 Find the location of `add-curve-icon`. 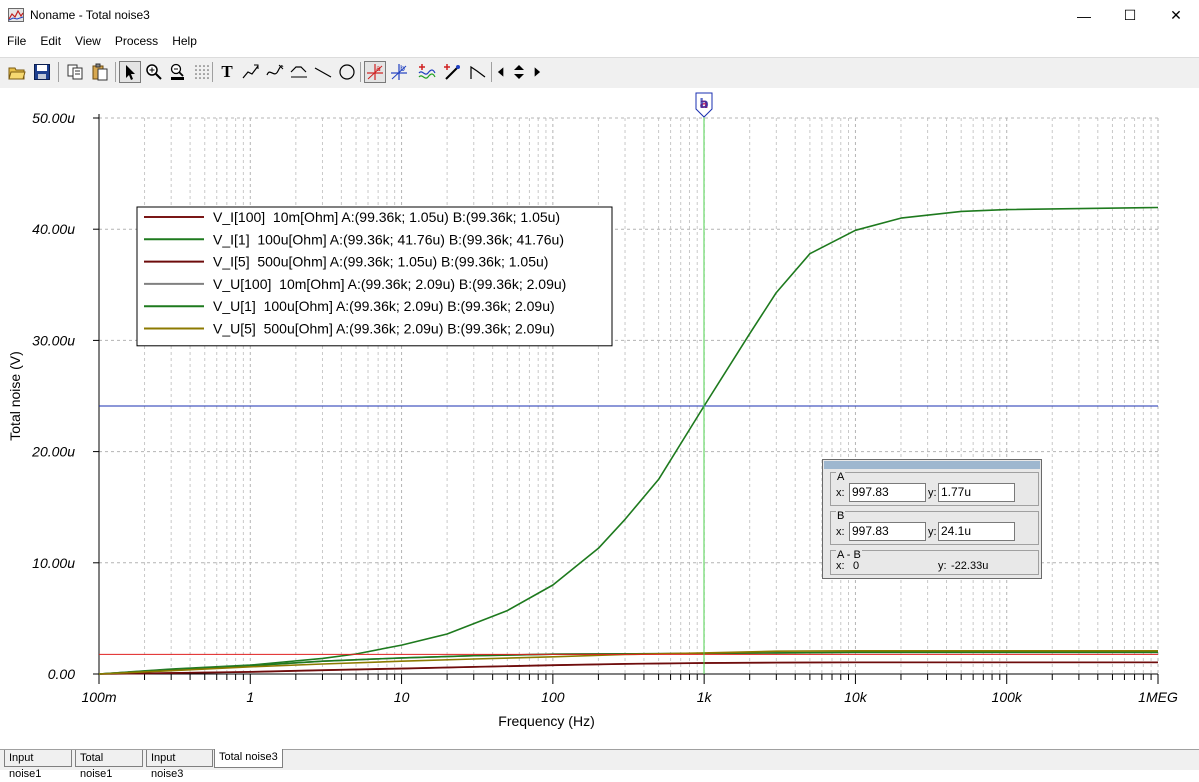

add-curve-icon is located at coordinates (427, 71).